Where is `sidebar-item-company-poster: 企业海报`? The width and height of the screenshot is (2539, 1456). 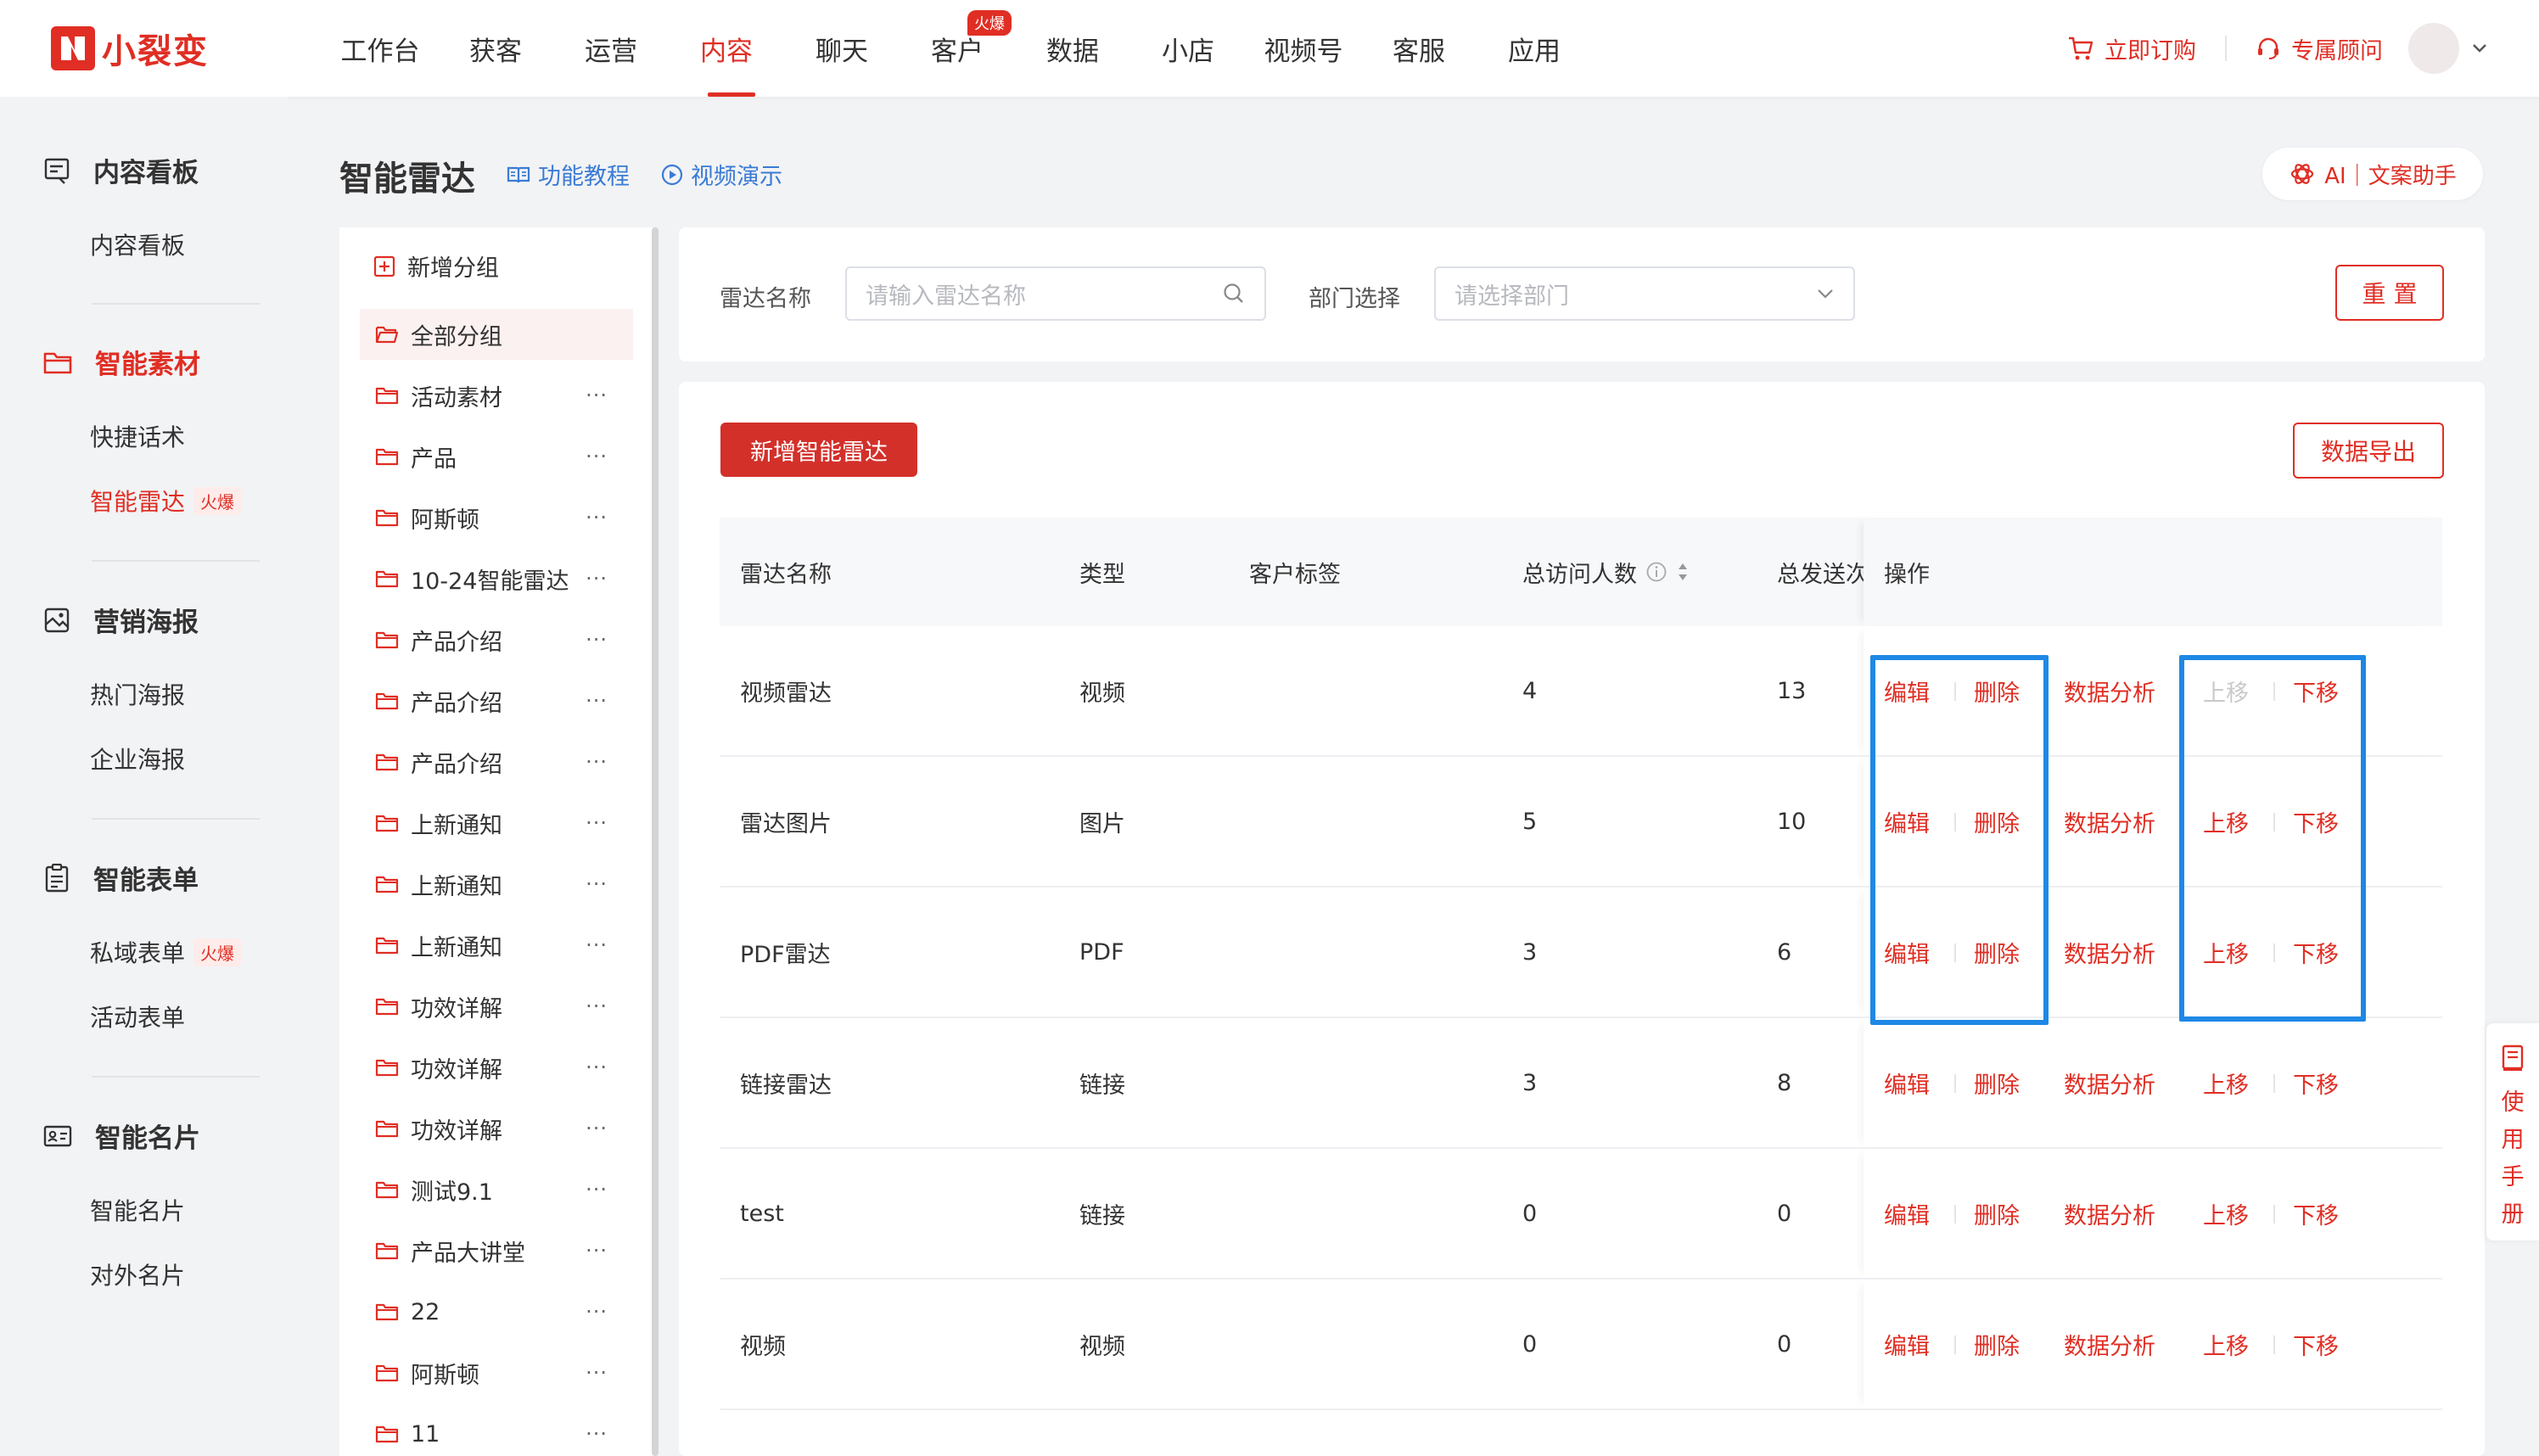 sidebar-item-company-poster: 企业海报 is located at coordinates (137, 759).